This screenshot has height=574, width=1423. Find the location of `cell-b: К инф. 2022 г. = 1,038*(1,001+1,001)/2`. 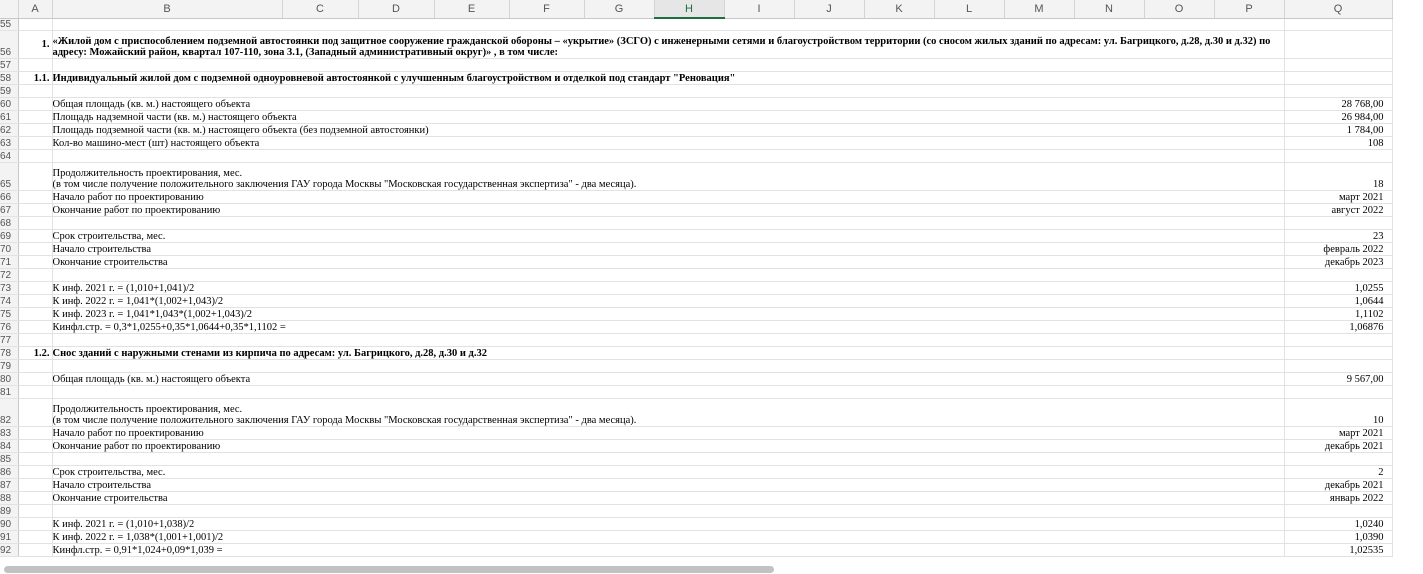

cell-b: К инф. 2022 г. = 1,038*(1,001+1,001)/2 is located at coordinates (668, 537).